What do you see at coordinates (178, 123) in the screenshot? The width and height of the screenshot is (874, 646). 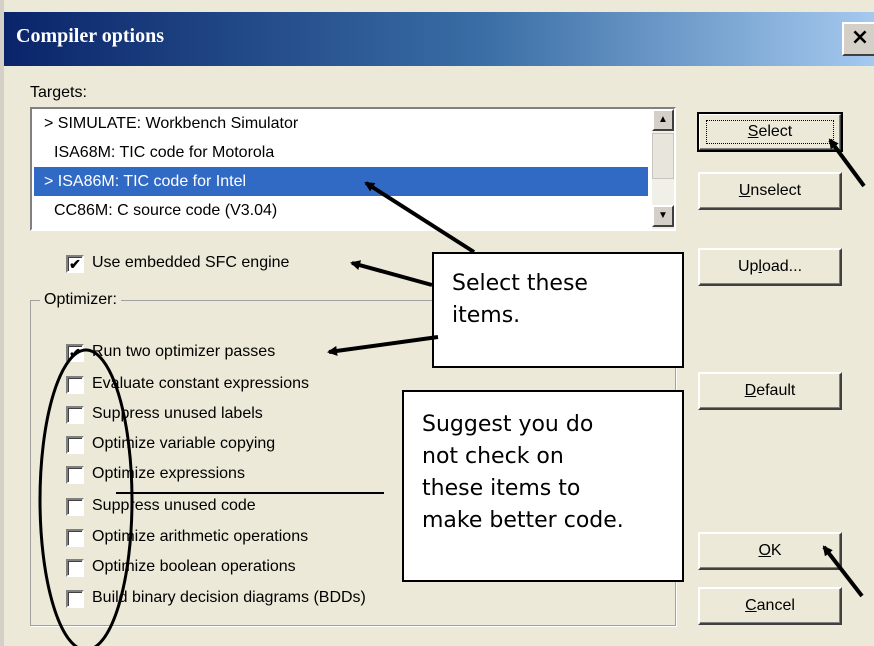 I see `target-label: SIMULATE: Workbench Simulator` at bounding box center [178, 123].